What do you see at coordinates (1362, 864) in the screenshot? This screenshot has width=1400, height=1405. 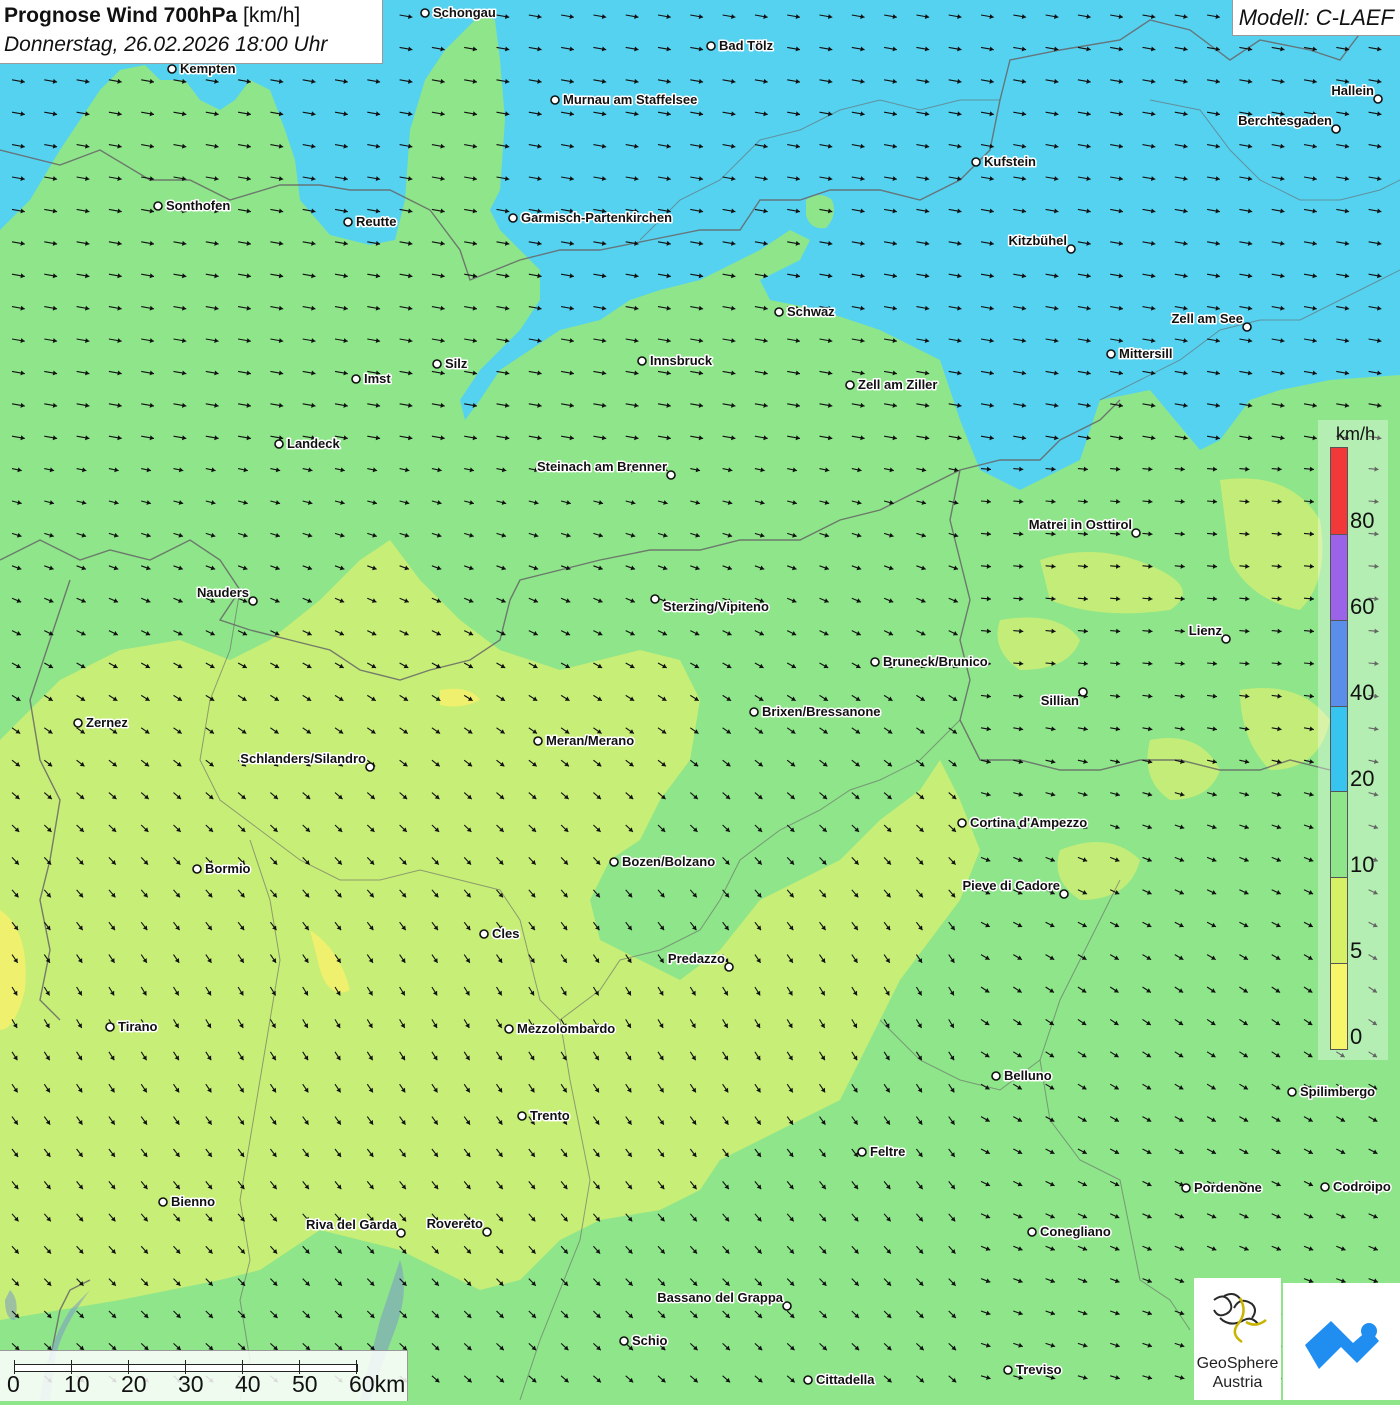 I see `legend-tick-label: 10` at bounding box center [1362, 864].